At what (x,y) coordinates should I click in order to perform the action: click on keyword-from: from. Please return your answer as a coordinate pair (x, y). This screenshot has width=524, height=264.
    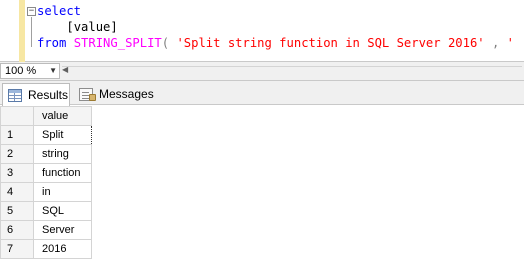
    Looking at the image, I should click on (52, 43).